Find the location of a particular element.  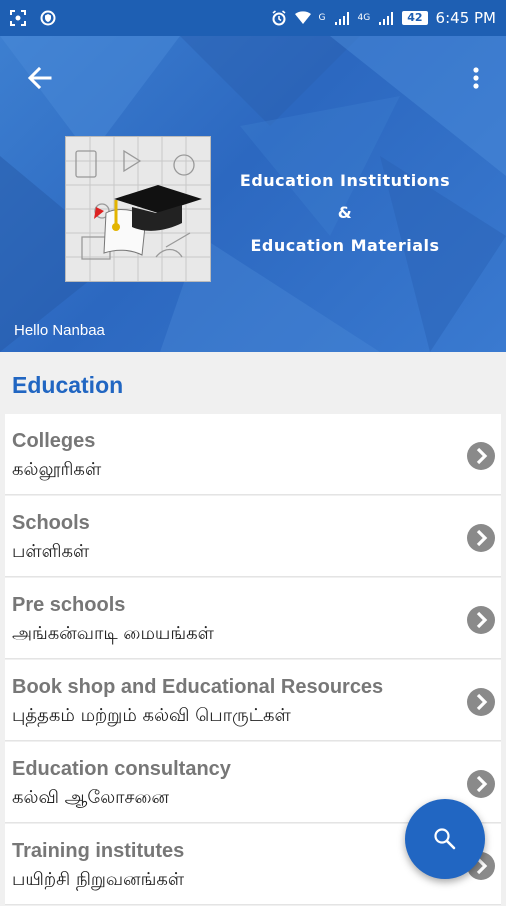

item-title-english: Pre schools is located at coordinates (69, 605).